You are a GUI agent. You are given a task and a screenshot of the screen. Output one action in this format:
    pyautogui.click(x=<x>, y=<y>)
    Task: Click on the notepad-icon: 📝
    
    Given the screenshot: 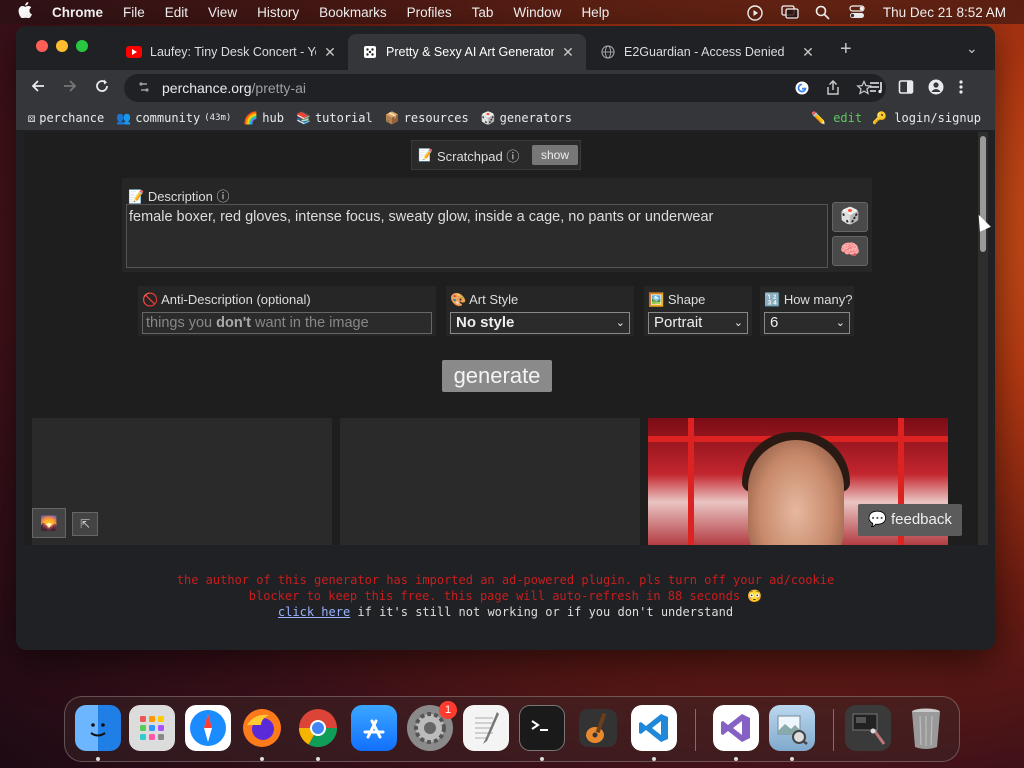 What is the action you would take?
    pyautogui.click(x=425, y=155)
    